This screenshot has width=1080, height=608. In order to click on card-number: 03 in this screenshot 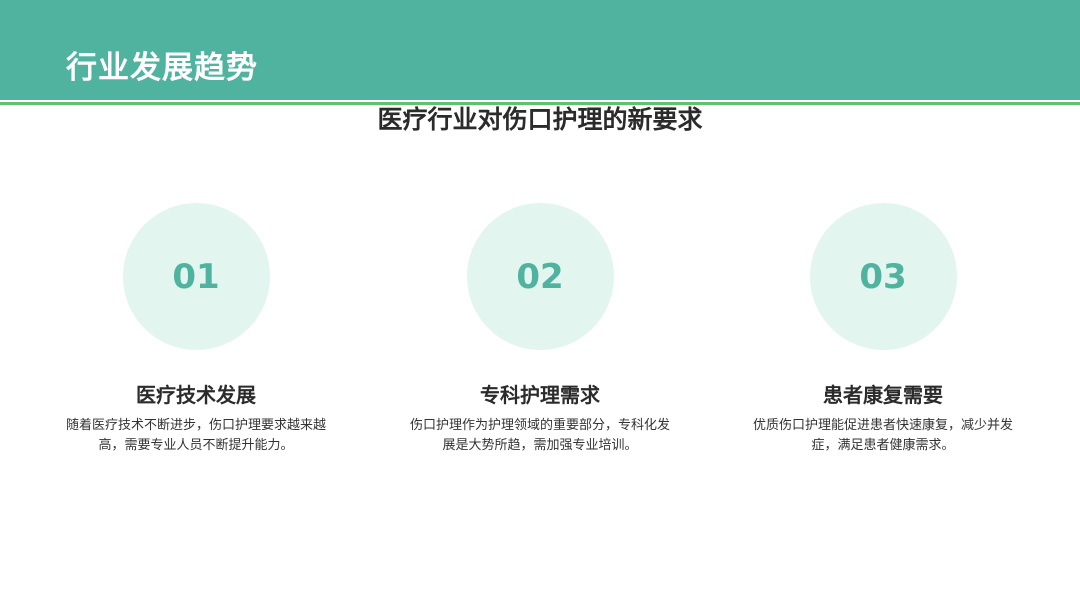, I will do `click(883, 276)`.